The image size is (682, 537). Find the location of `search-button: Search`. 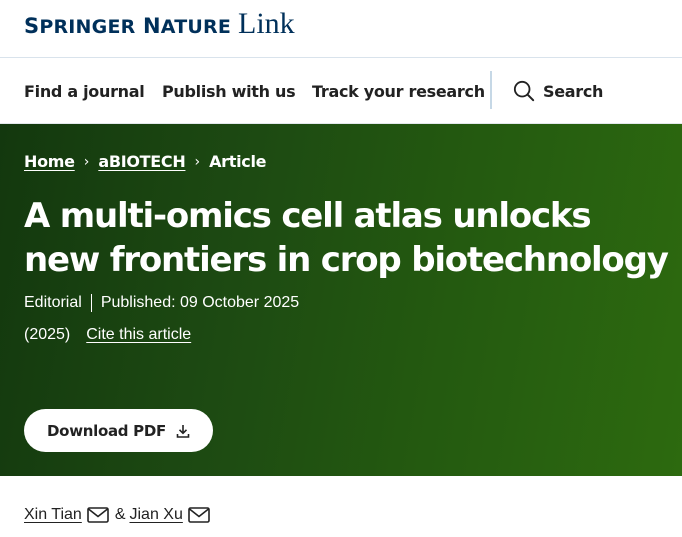

search-button: Search is located at coordinates (558, 91).